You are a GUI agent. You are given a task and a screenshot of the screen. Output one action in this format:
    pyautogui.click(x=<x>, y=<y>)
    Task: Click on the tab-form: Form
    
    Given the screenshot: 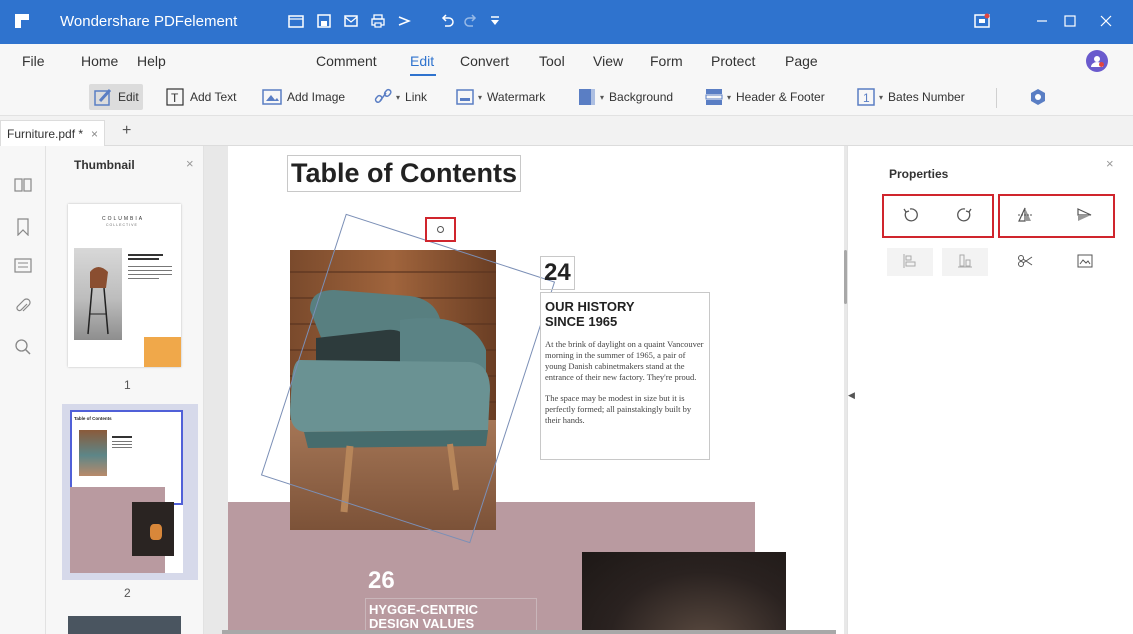 What is the action you would take?
    pyautogui.click(x=666, y=61)
    